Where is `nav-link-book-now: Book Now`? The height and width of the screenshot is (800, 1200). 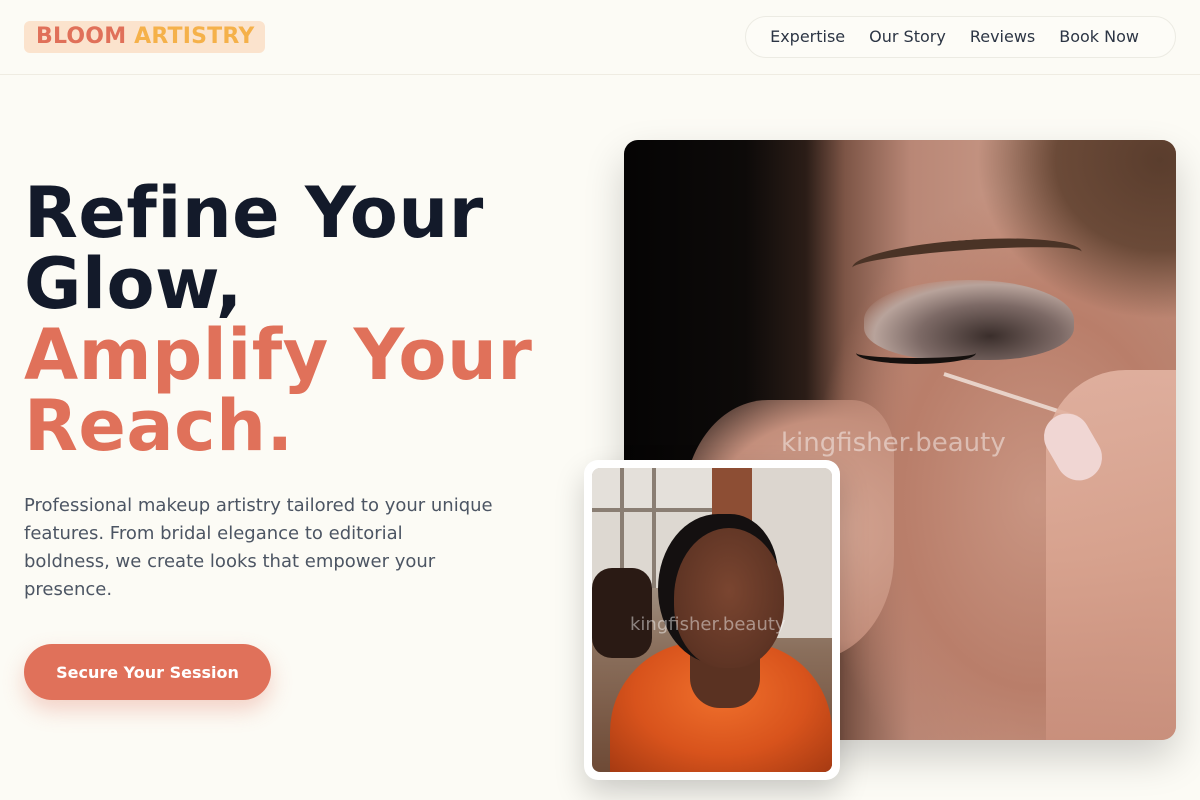 nav-link-book-now: Book Now is located at coordinates (1099, 37).